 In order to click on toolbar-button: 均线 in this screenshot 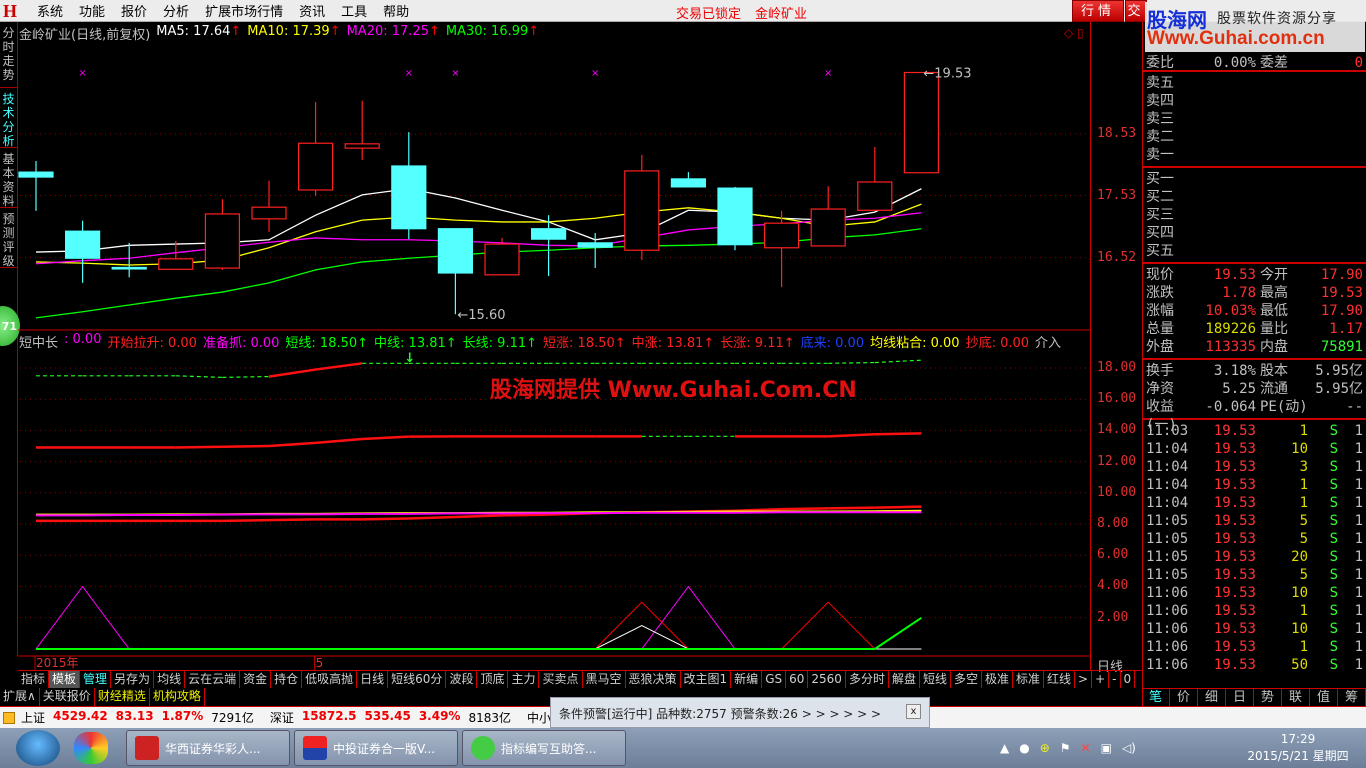, I will do `click(170, 679)`.